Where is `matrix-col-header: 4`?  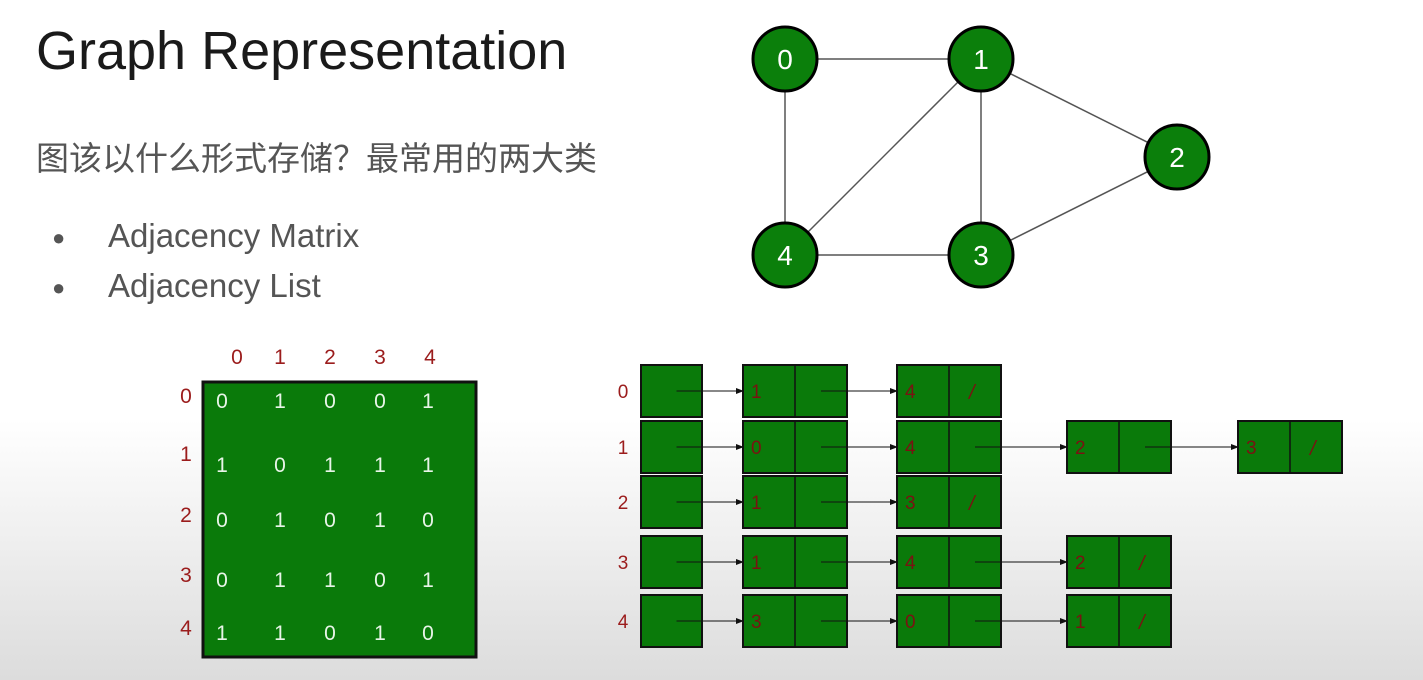 matrix-col-header: 4 is located at coordinates (430, 357).